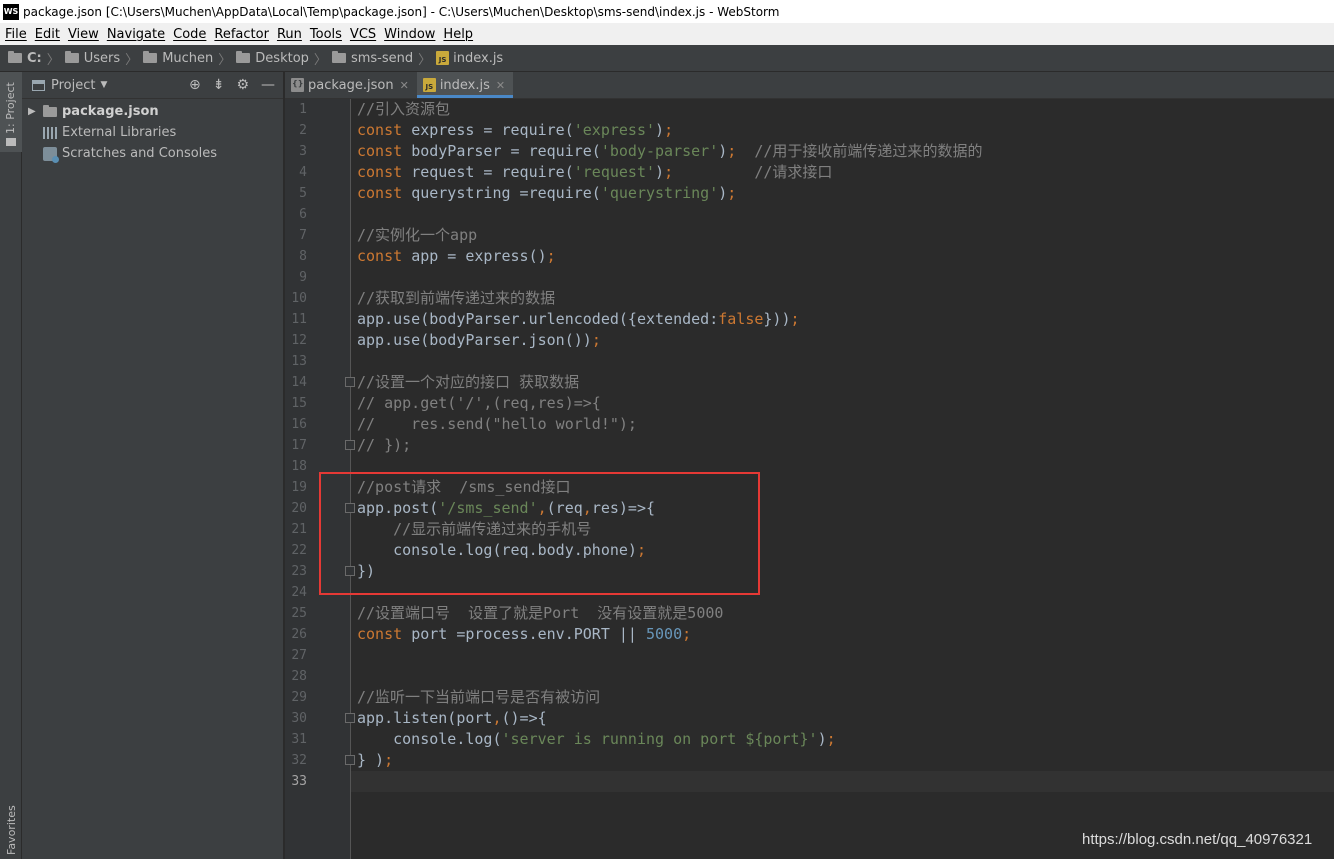  What do you see at coordinates (469, 58) in the screenshot?
I see `breadcrumb-item: JS index.js` at bounding box center [469, 58].